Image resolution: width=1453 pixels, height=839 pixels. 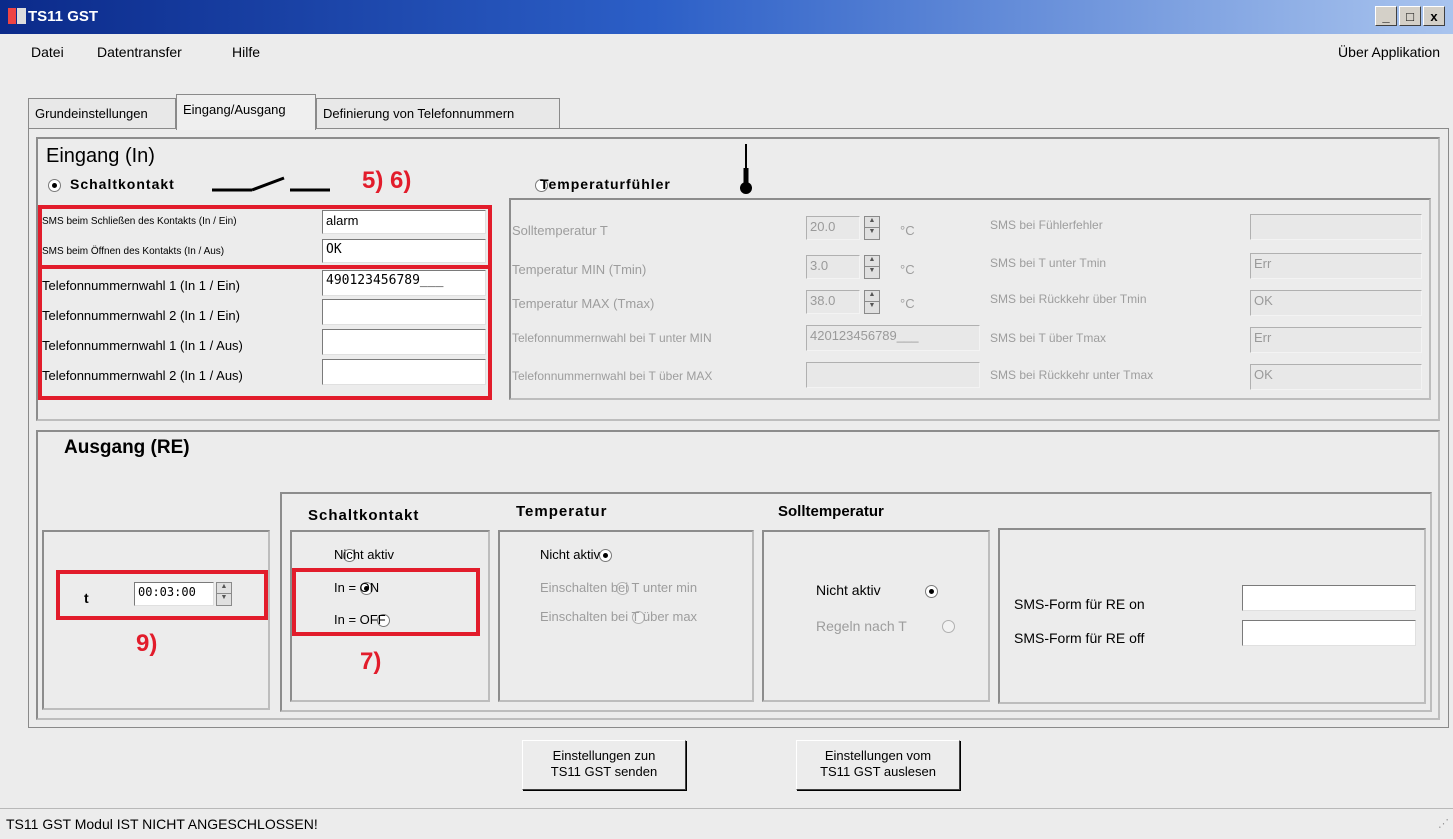 I want to click on ausgang-heading: Ausgang (RE), so click(x=127, y=447).